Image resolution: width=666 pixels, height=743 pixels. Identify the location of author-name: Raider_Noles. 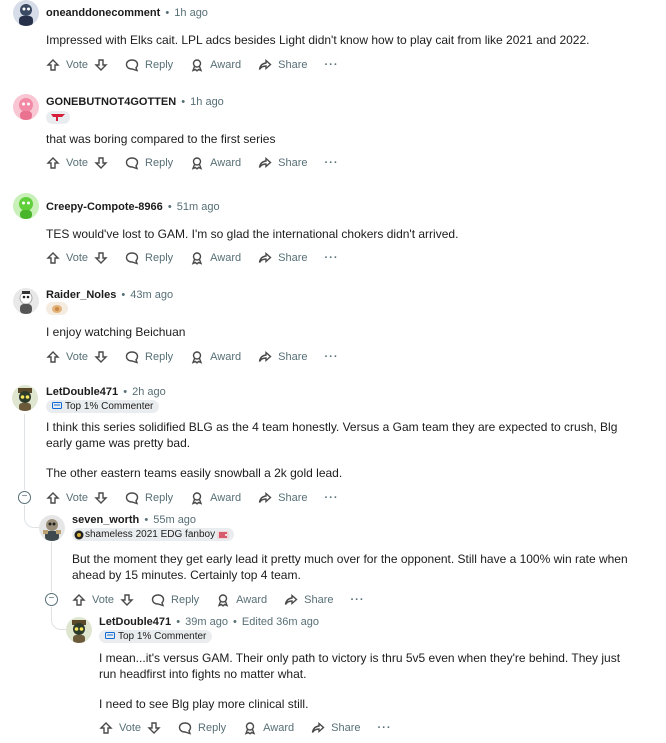
(81, 295).